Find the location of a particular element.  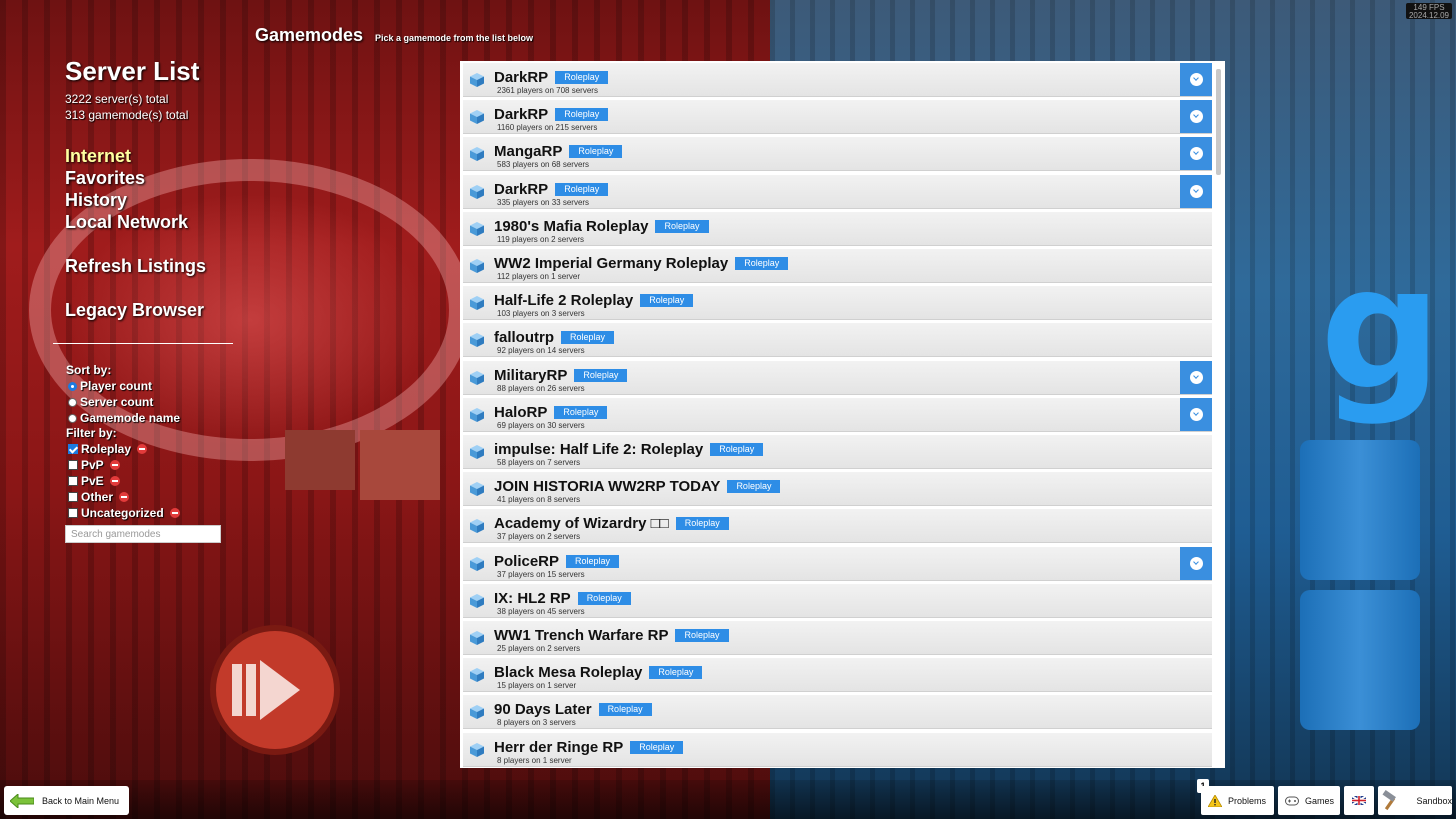

server-list-title: Server List is located at coordinates (132, 71).